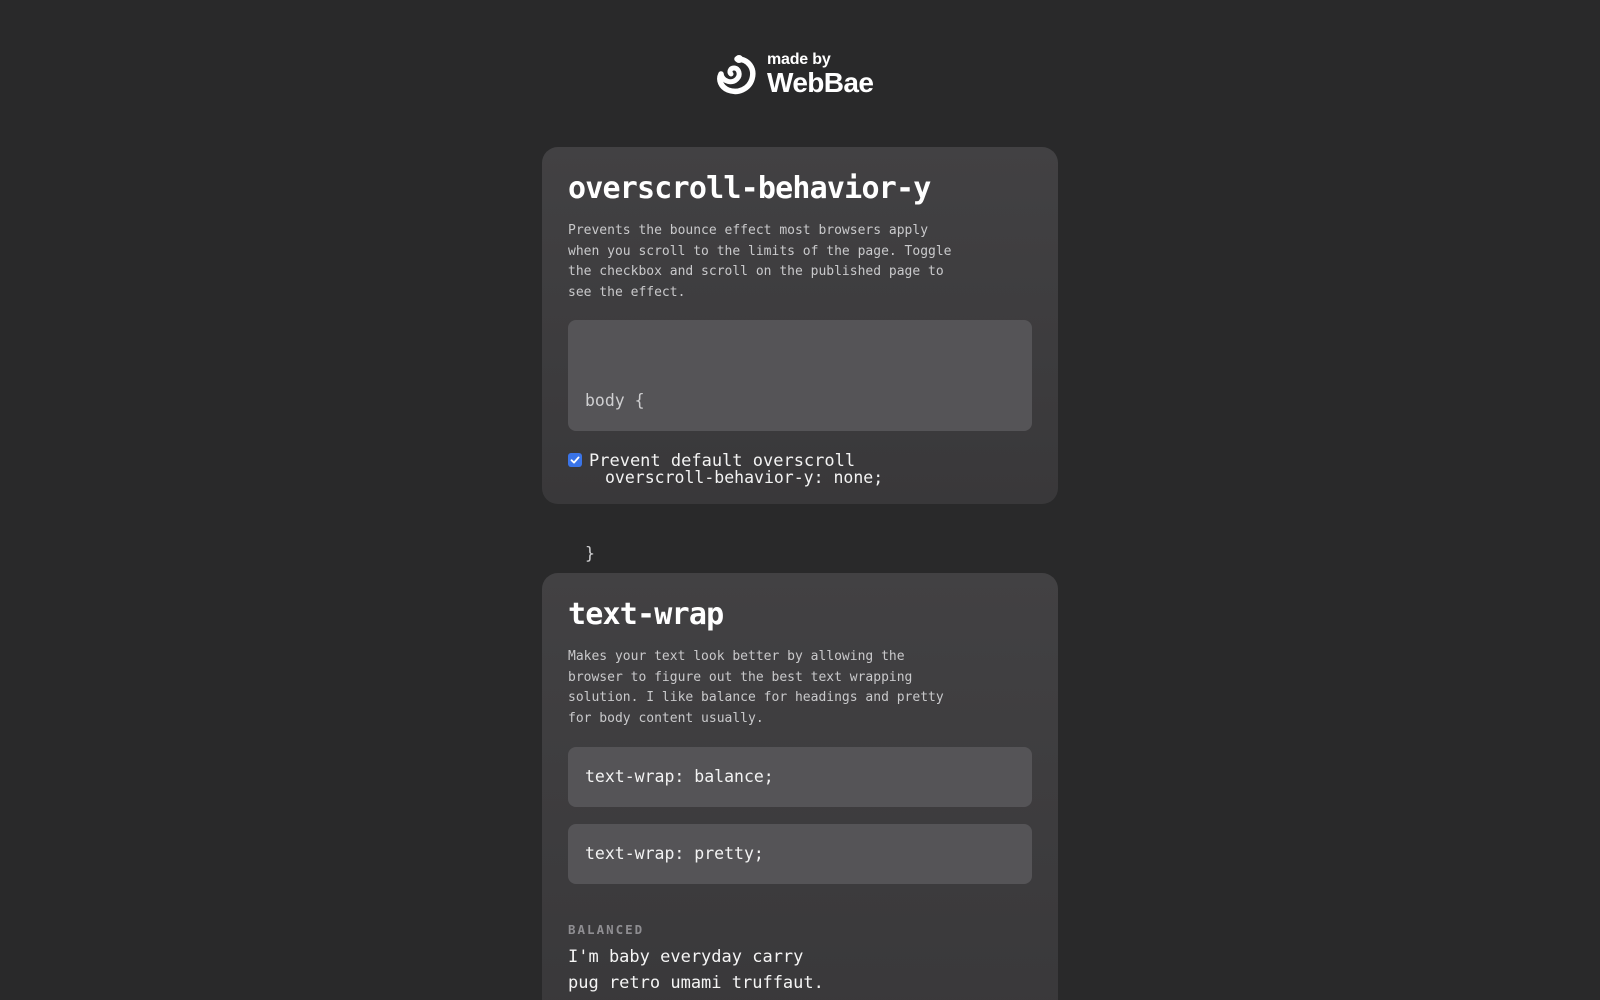 The width and height of the screenshot is (1600, 1000). Describe the element at coordinates (749, 188) in the screenshot. I see `card-title: overscroll-behavior-y` at that location.